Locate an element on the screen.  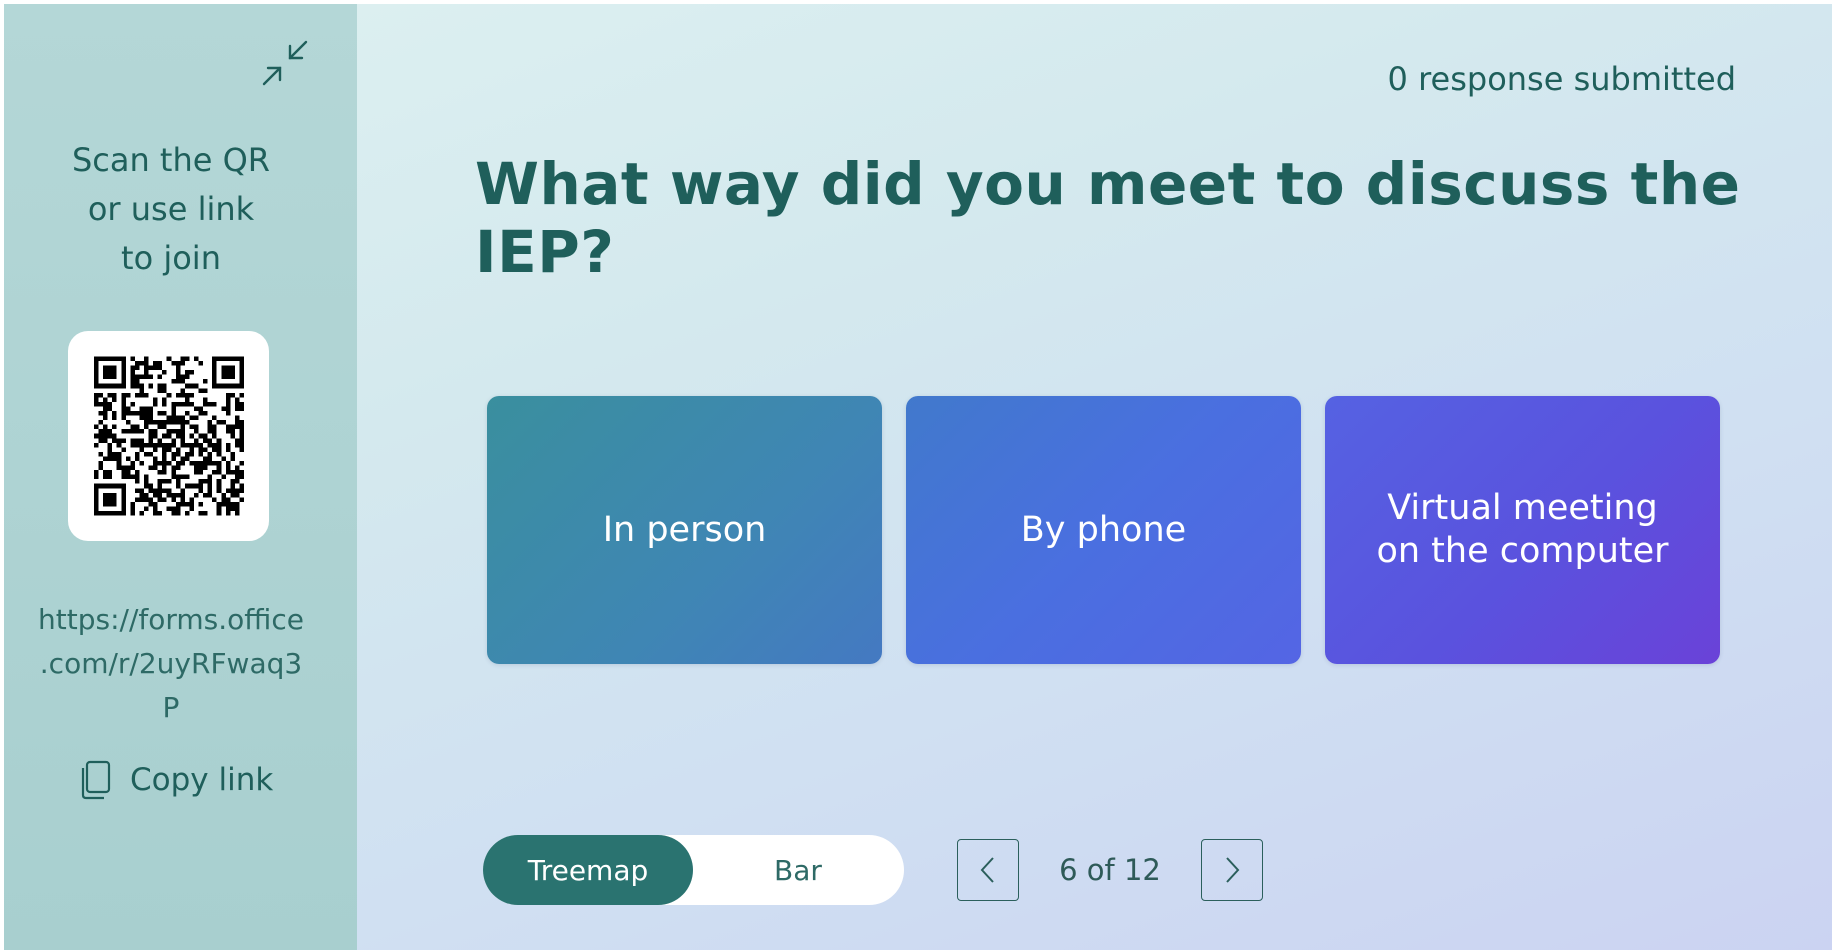
option-tile: Virtual meeting on the computer is located at coordinates (1522, 530).